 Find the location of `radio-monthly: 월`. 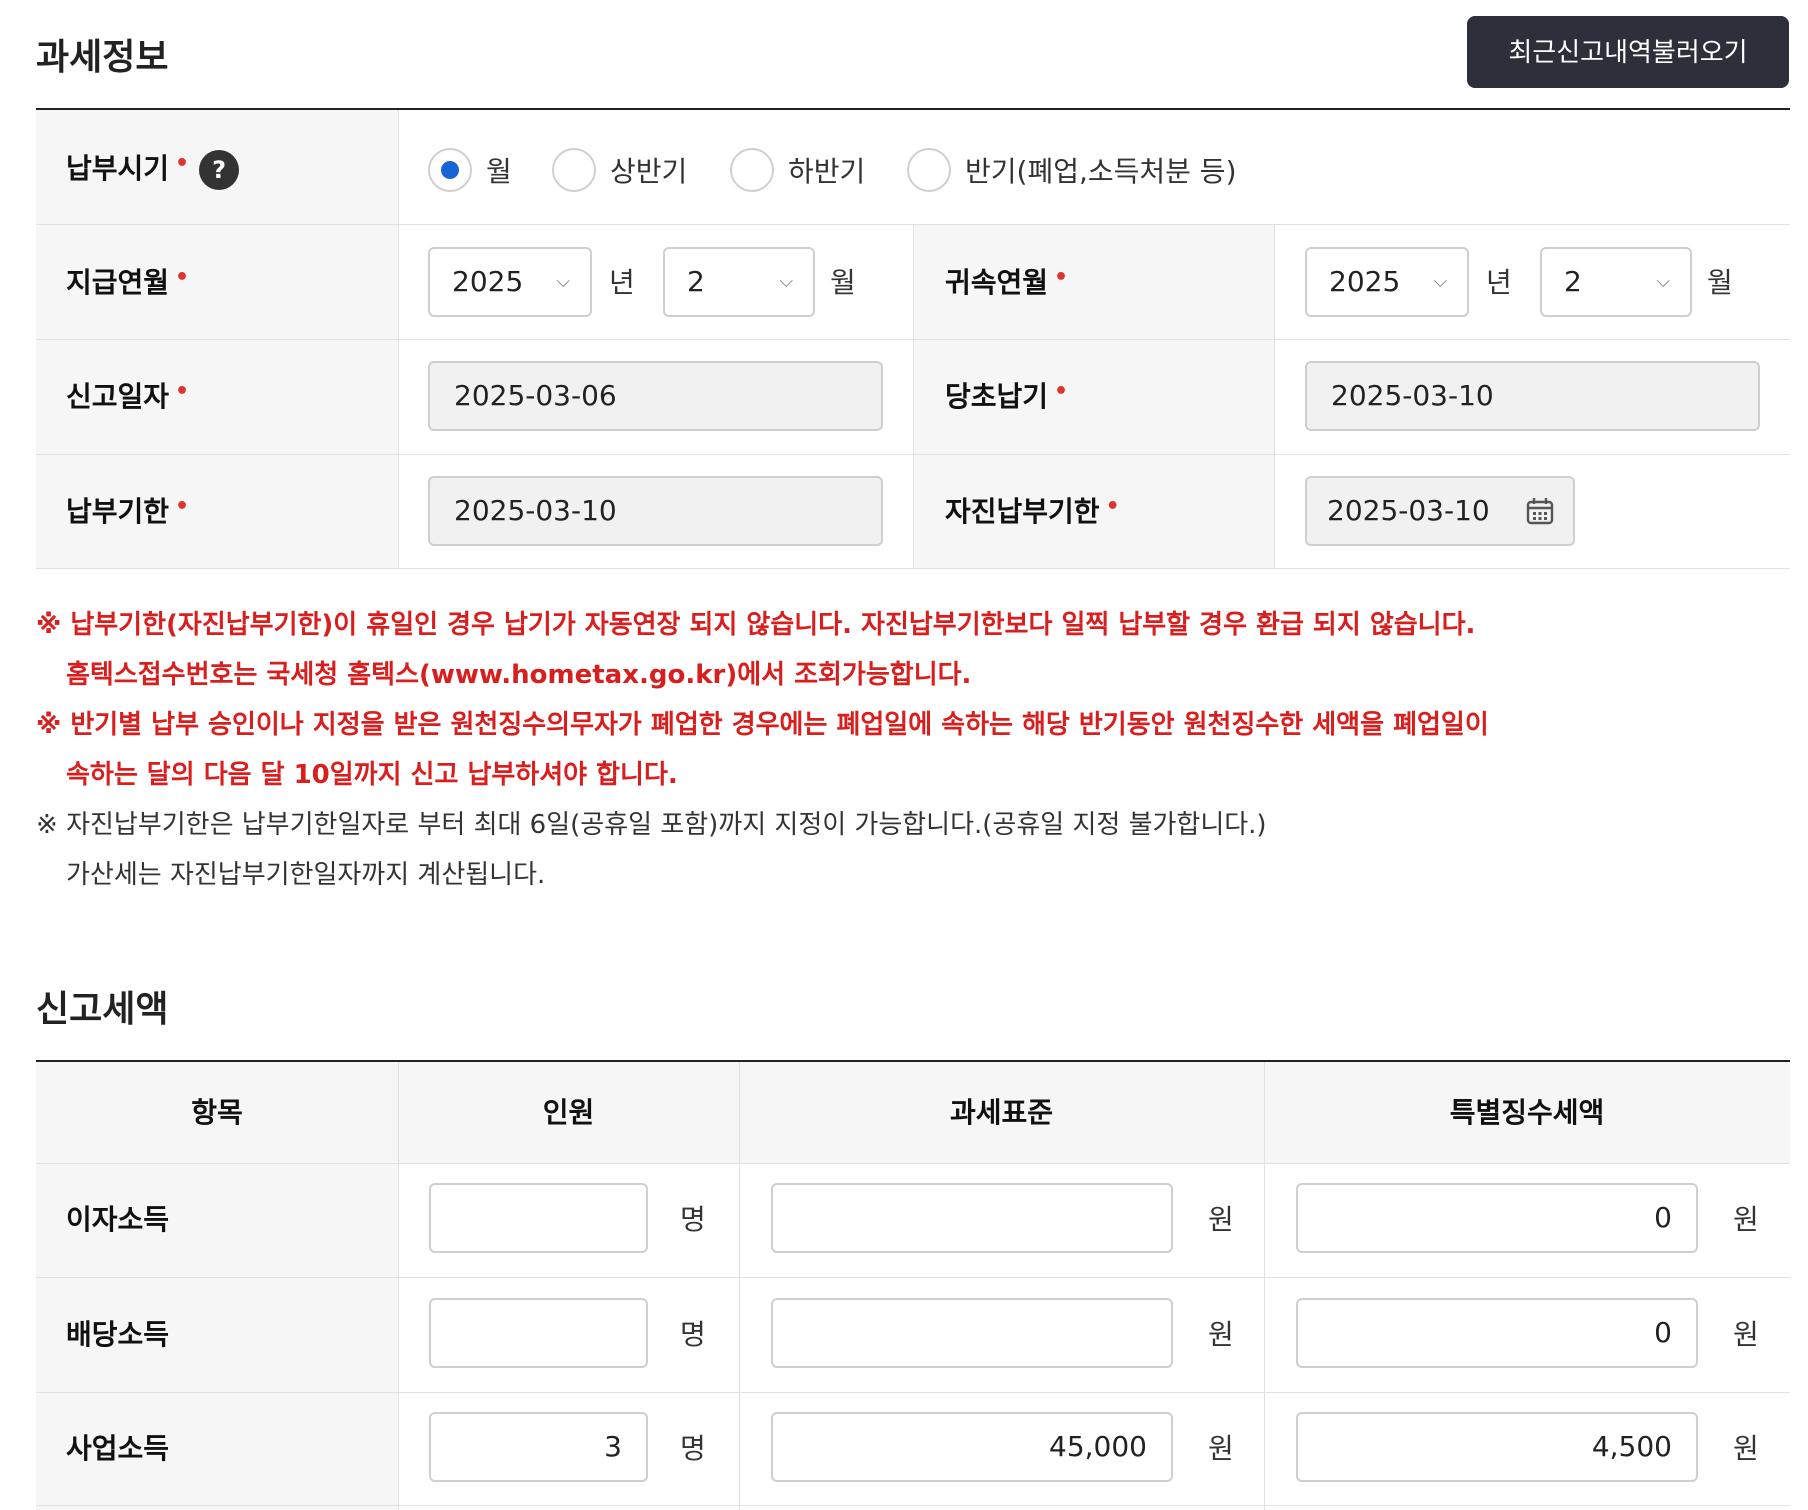

radio-monthly: 월 is located at coordinates (470, 170).